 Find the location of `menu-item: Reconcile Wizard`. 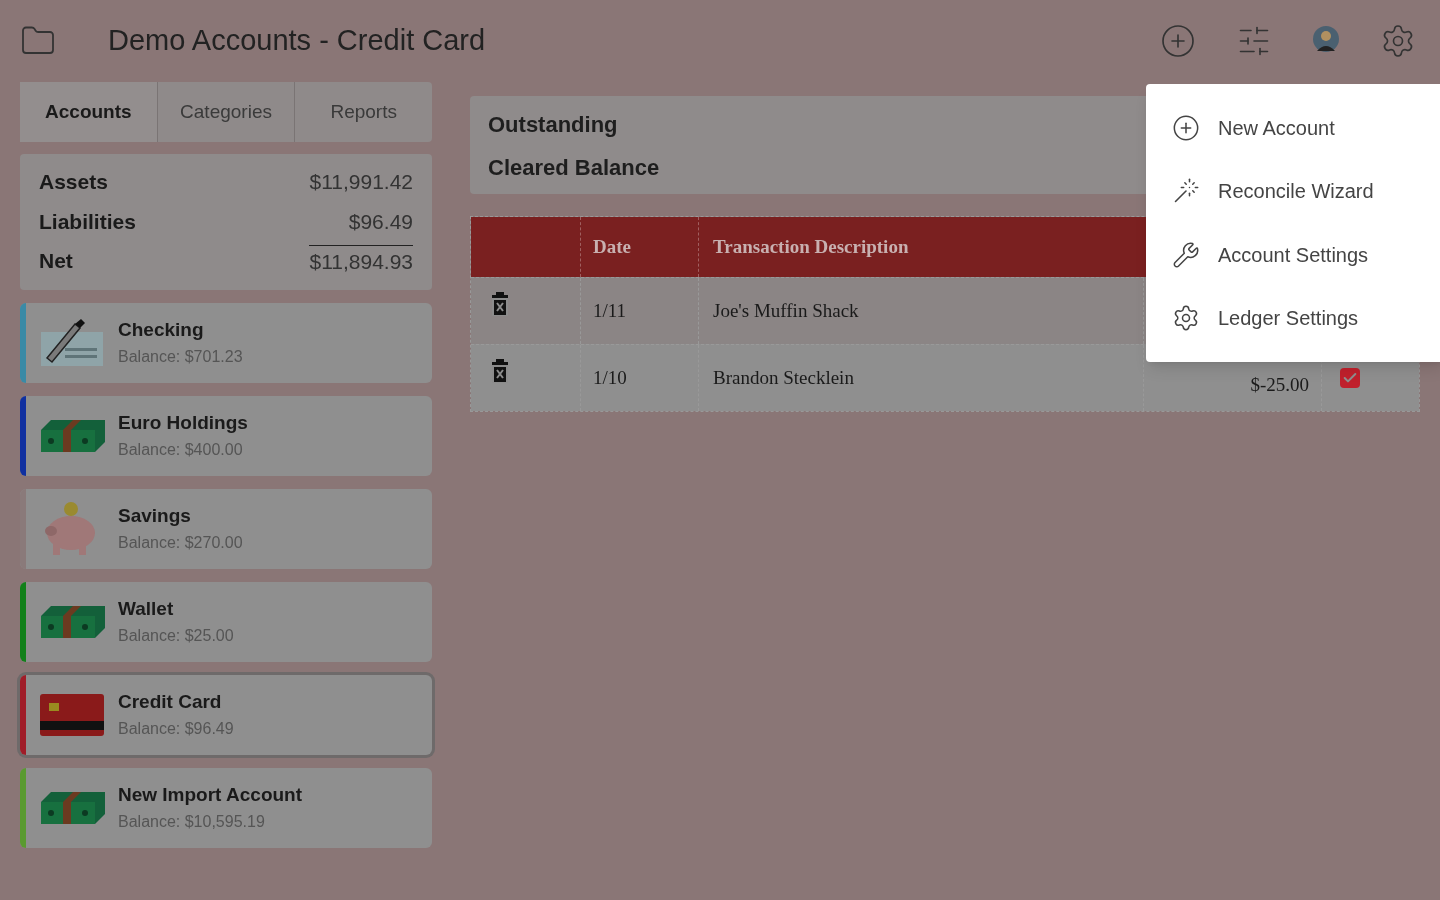

menu-item: Reconcile Wizard is located at coordinates (1293, 191).